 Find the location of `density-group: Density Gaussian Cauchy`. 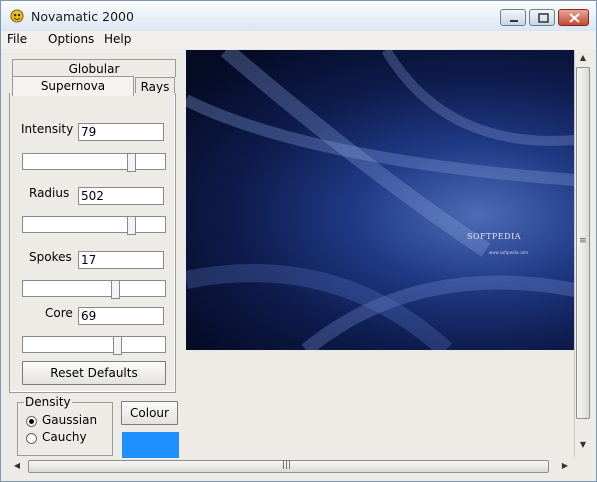

density-group: Density Gaussian Cauchy is located at coordinates (65, 425).